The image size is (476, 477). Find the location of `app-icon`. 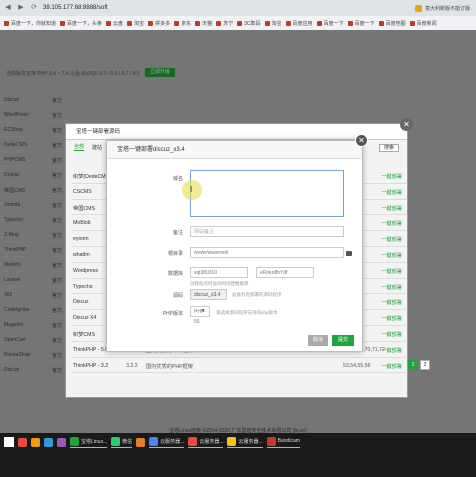

app-icon is located at coordinates (154, 441).